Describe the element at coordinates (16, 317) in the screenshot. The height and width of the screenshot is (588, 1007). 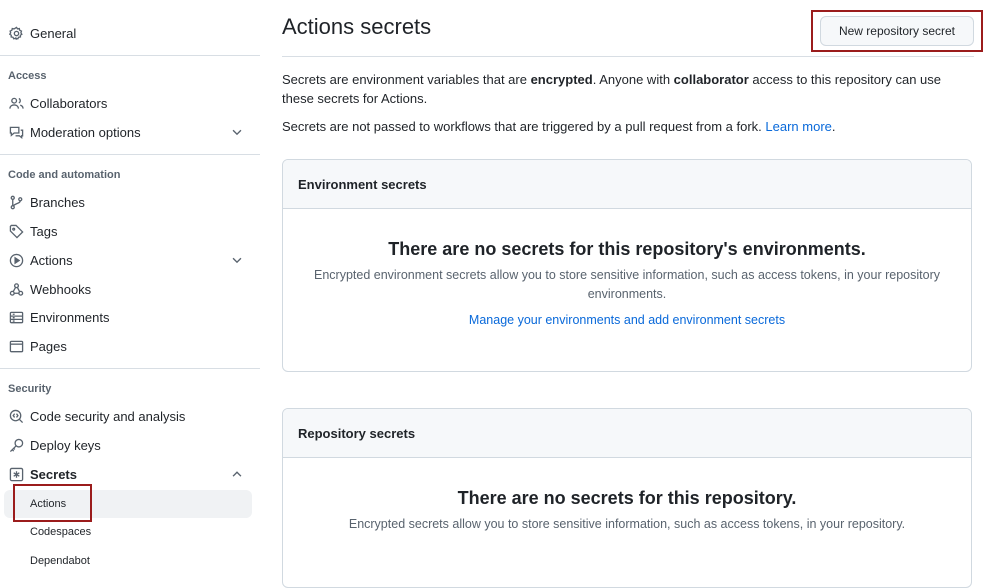
I see `server-icon` at that location.